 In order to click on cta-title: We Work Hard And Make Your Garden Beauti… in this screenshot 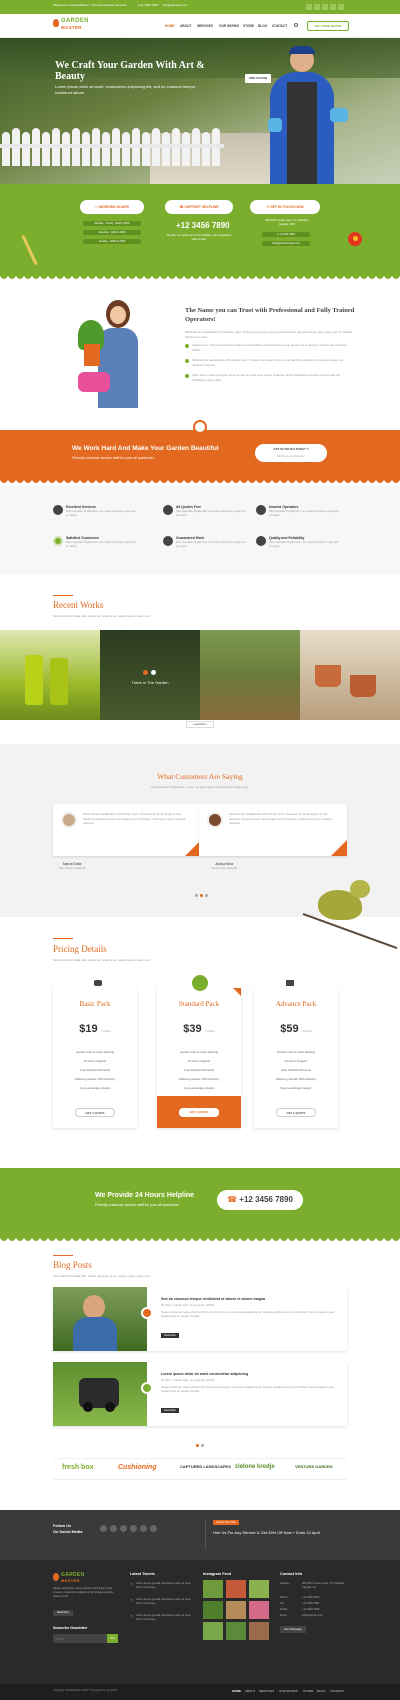, I will do `click(145, 448)`.